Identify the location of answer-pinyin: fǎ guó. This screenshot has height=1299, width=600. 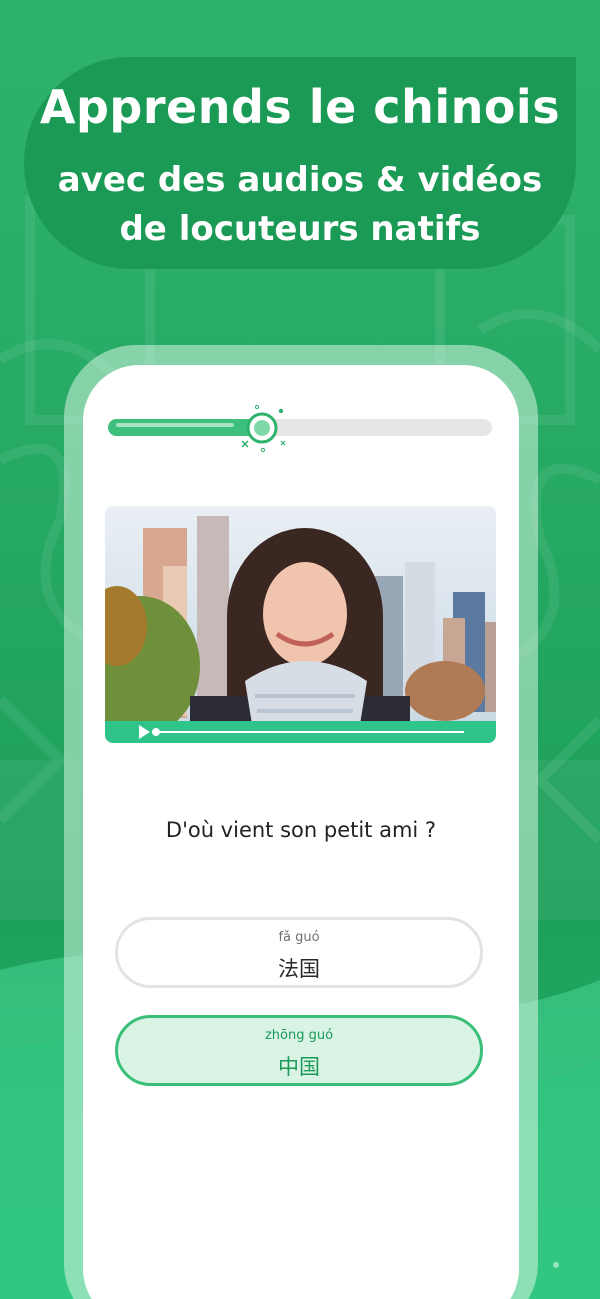
(299, 937).